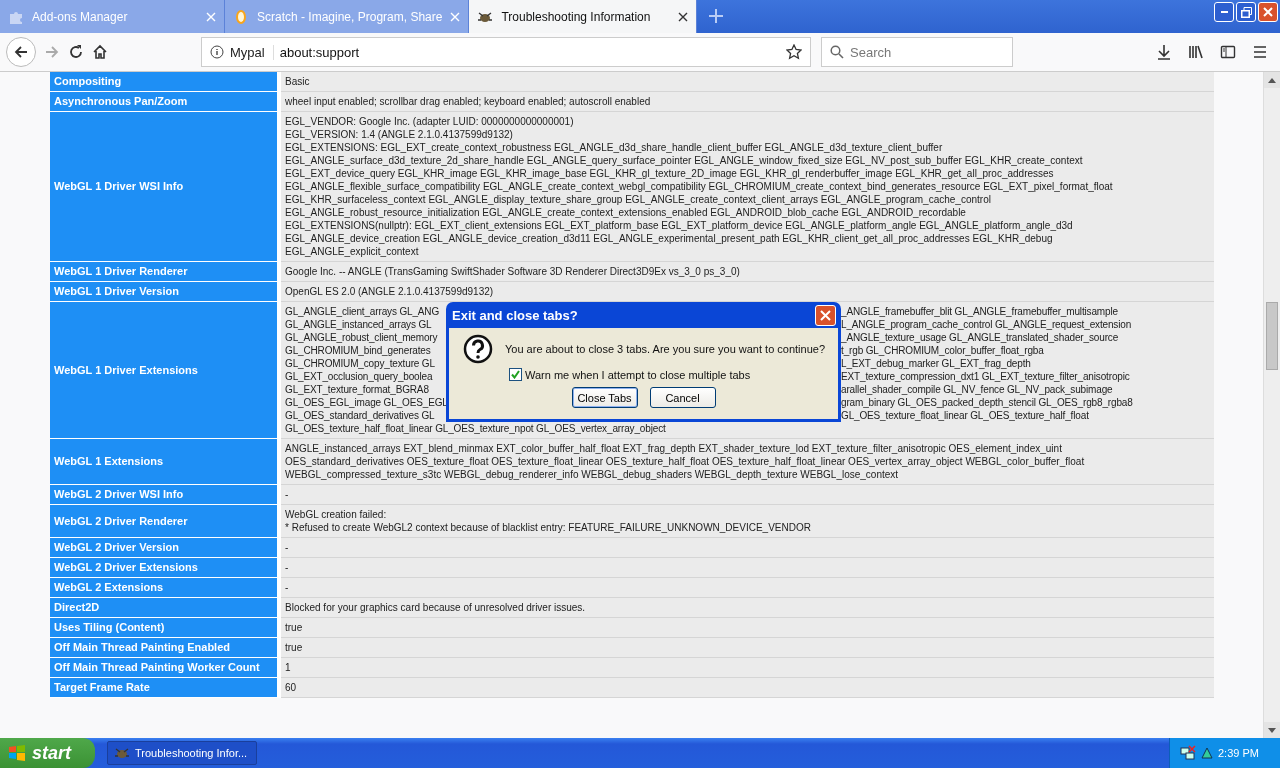 This screenshot has height=768, width=1280. I want to click on value-text: wheel input enabled; scrollbar drag enabled; keyboard enabled; autoscroll enabled, so click(468, 101).